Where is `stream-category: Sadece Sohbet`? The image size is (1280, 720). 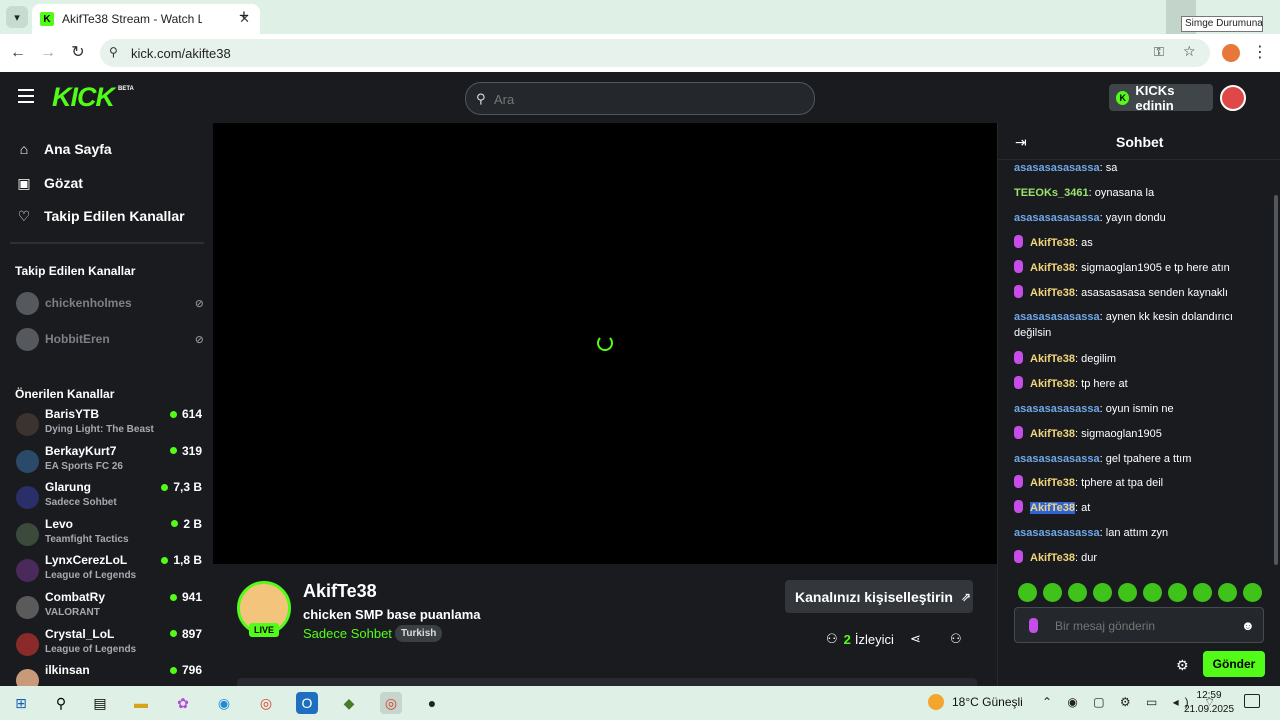
stream-category: Sadece Sohbet is located at coordinates (347, 633).